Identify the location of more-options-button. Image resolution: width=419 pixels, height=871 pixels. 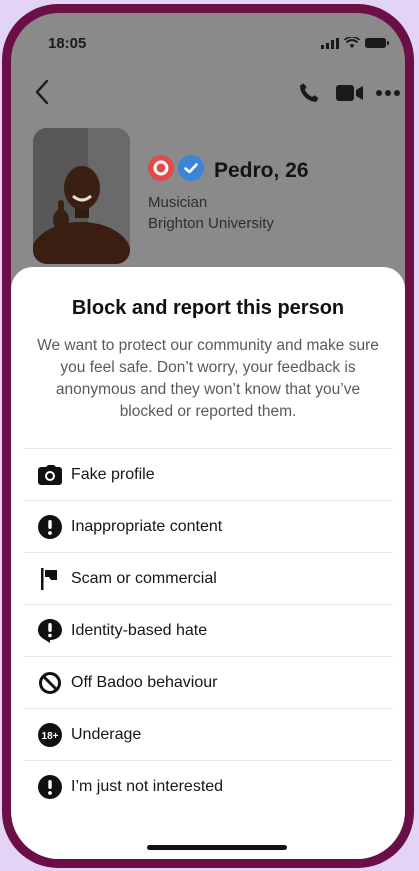
(388, 93).